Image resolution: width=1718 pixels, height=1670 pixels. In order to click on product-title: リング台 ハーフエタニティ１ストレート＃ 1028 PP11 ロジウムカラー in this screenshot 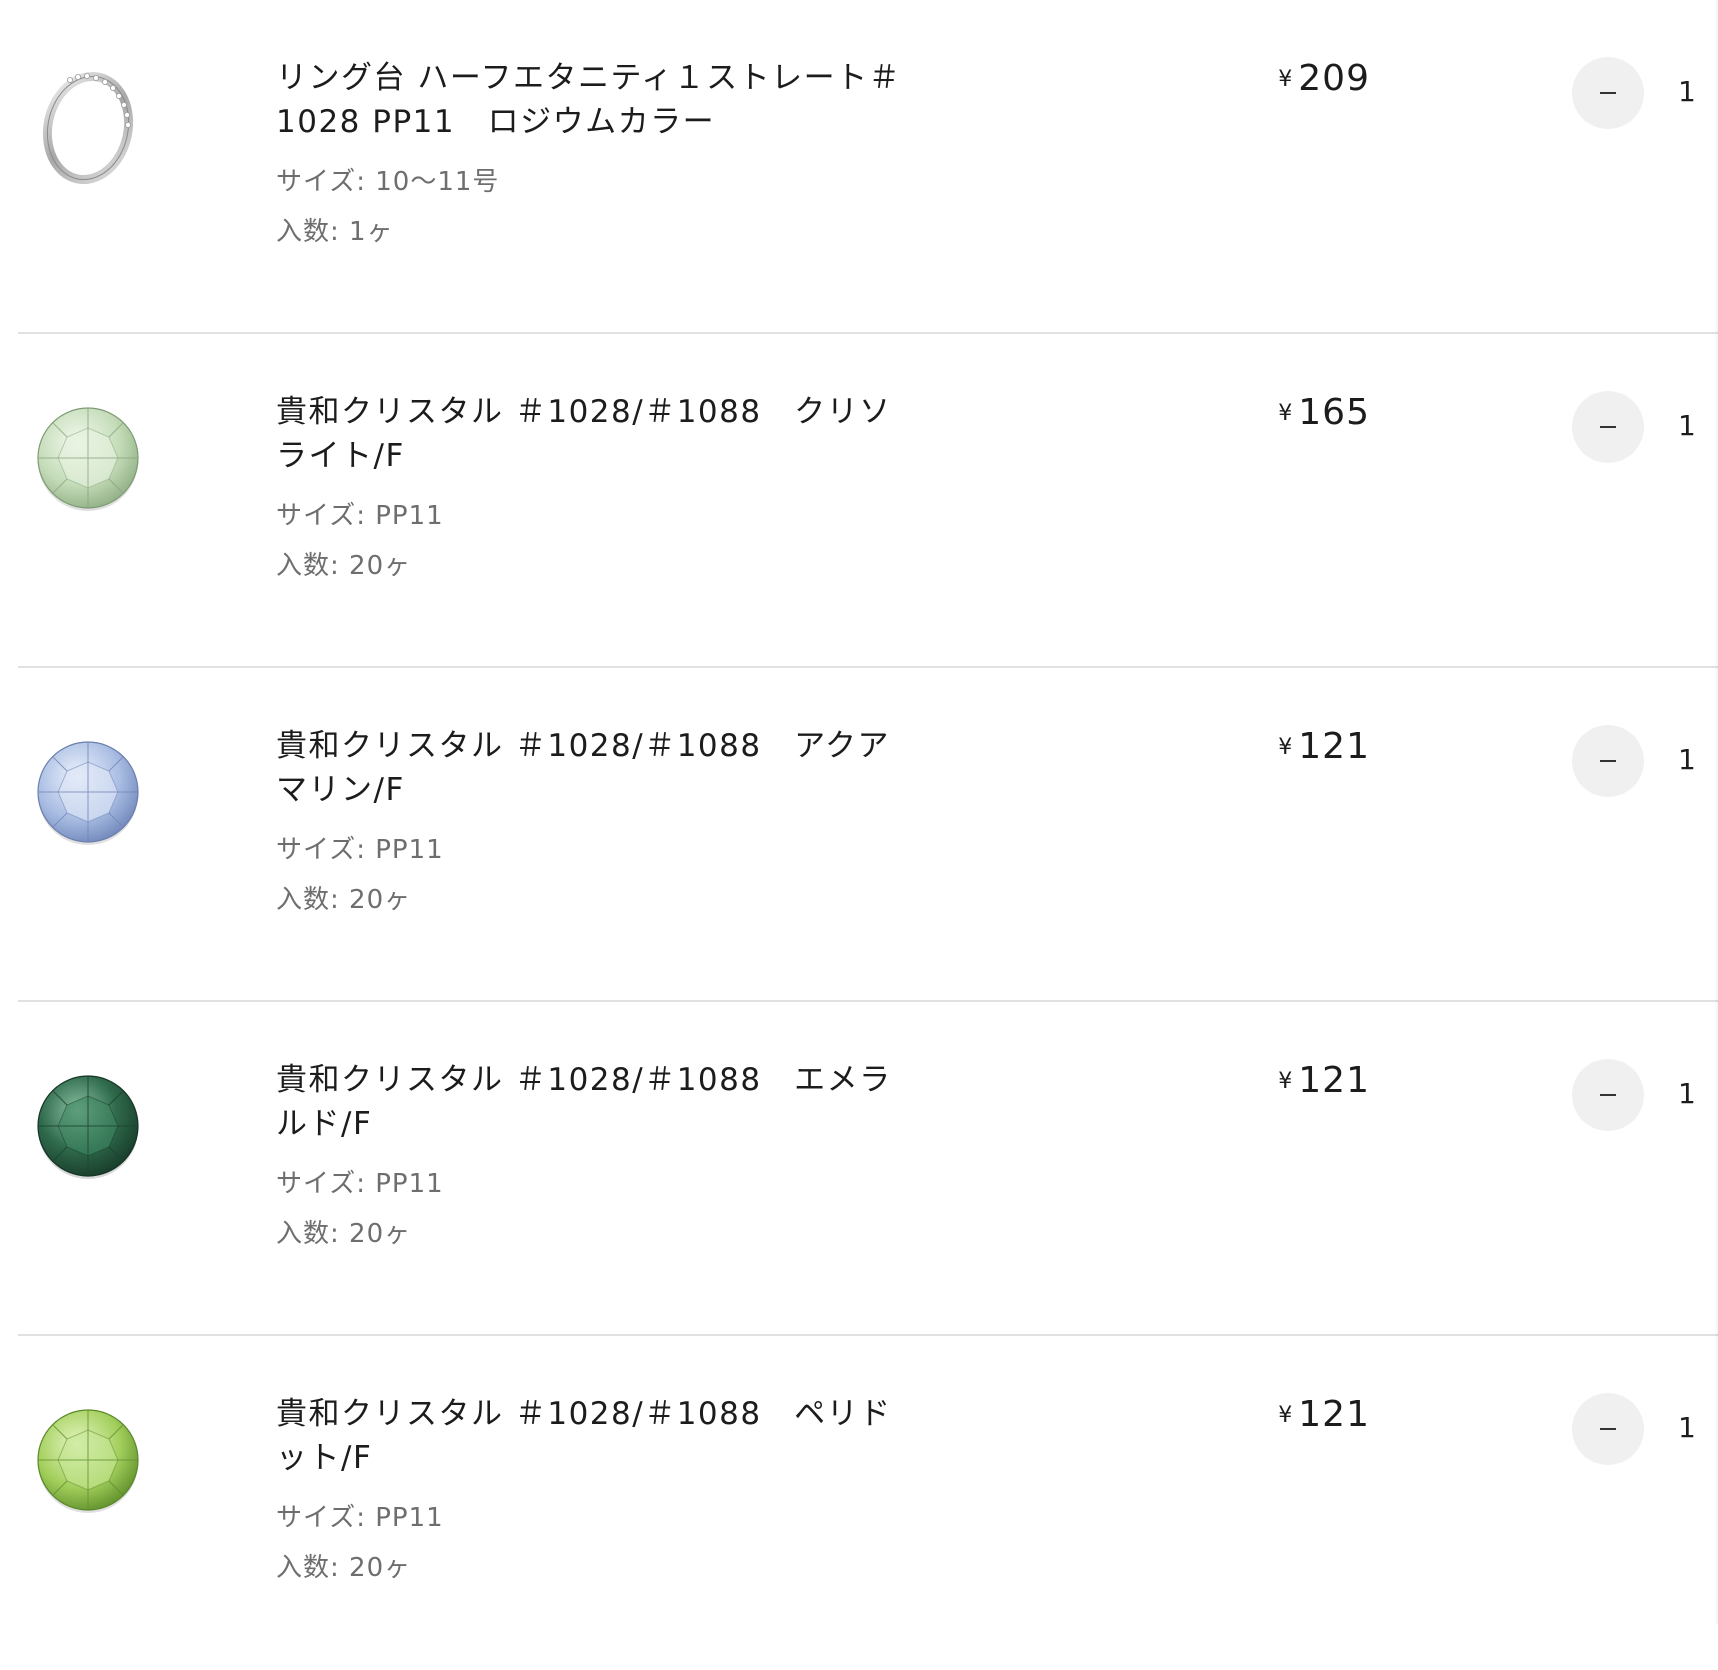, I will do `click(596, 100)`.